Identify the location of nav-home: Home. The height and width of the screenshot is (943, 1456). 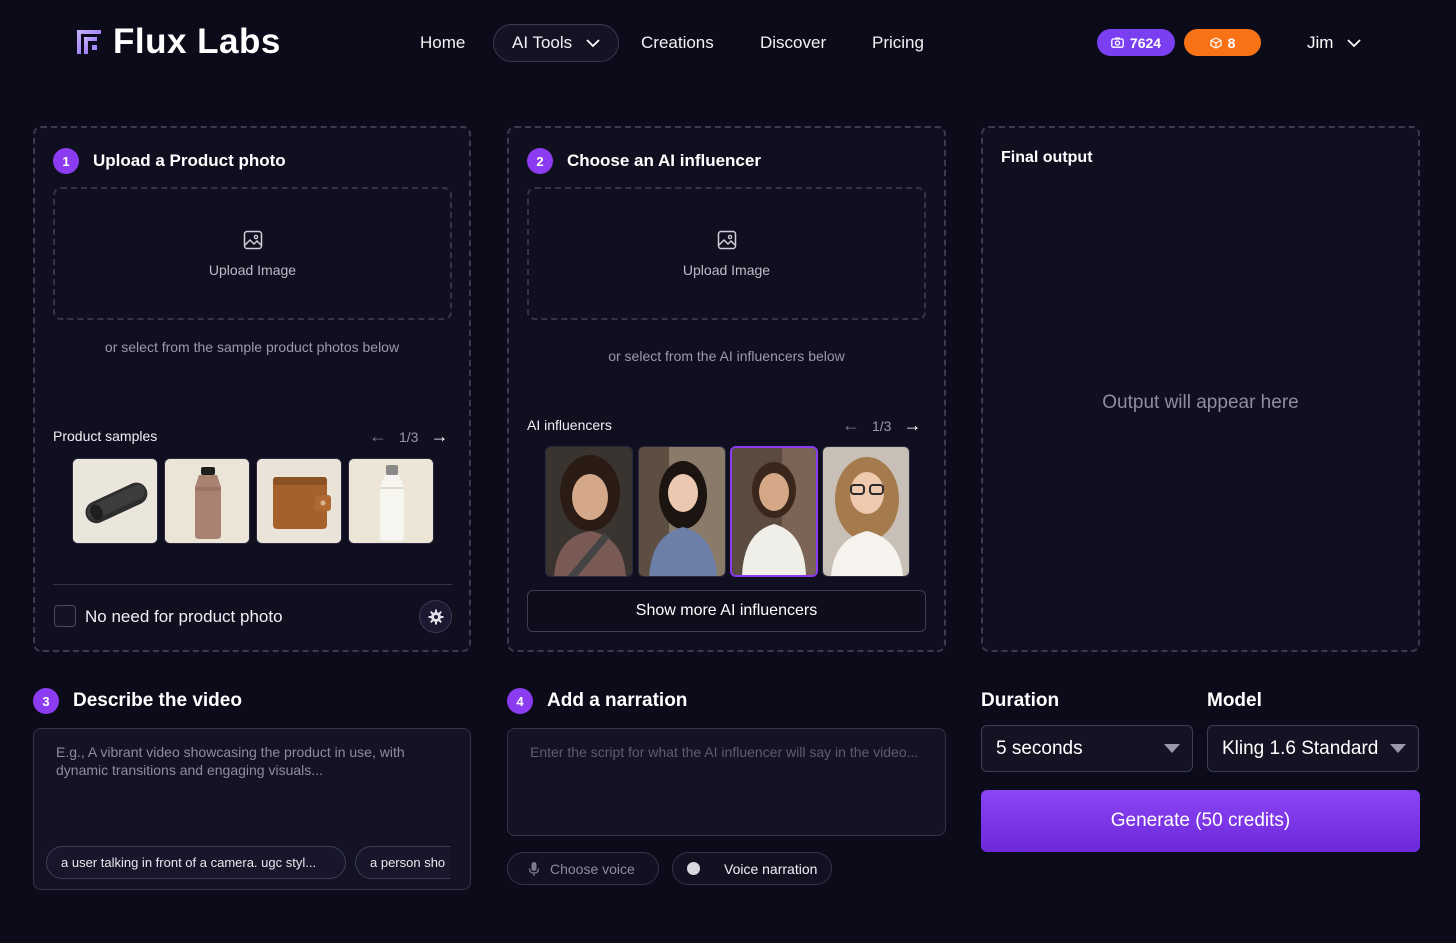
(442, 43).